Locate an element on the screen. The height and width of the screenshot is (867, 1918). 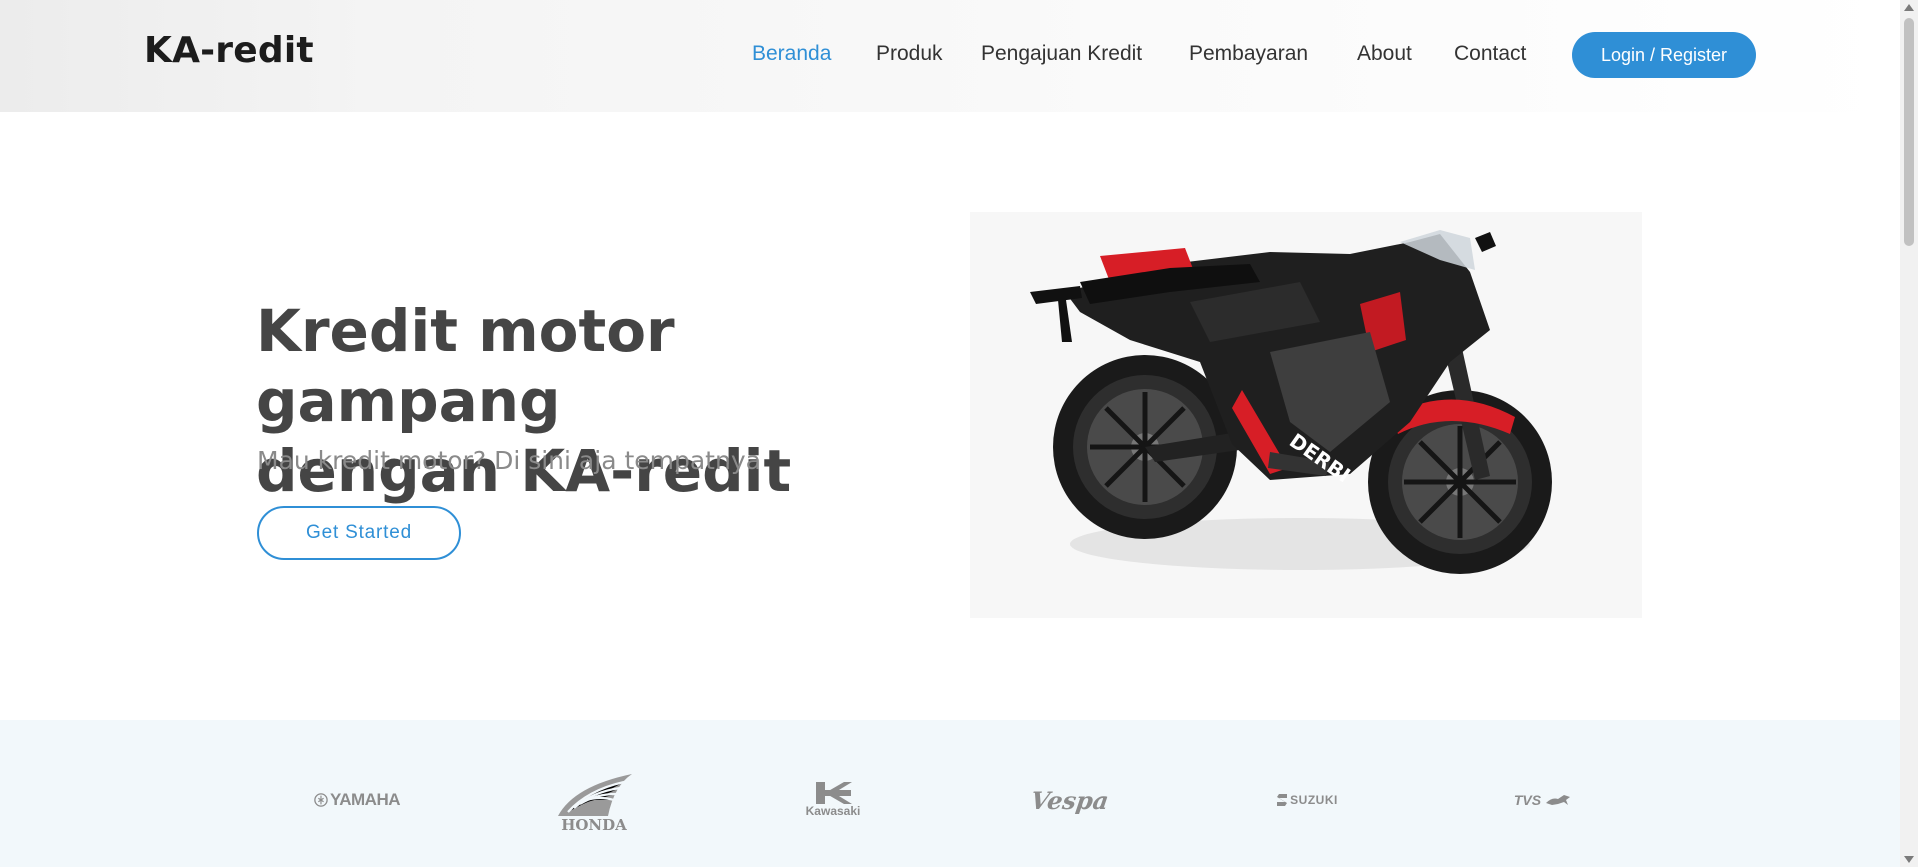
vespa-logo: Vespa is located at coordinates (1070, 800).